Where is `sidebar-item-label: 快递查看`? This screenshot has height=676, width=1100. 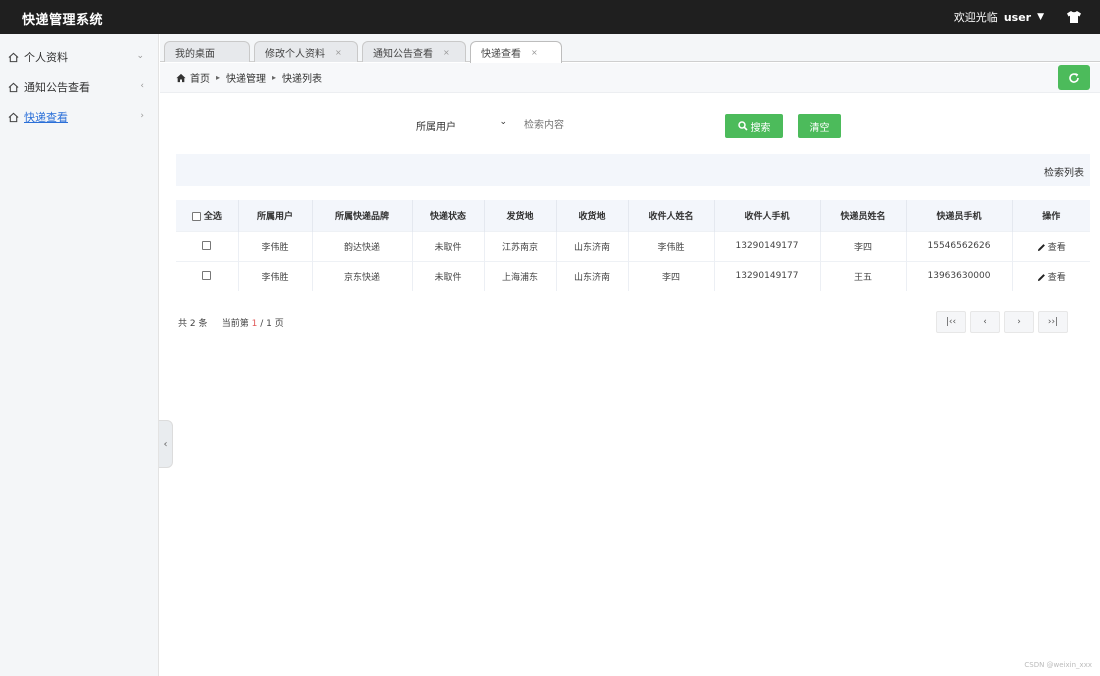
sidebar-item-label: 快递查看 is located at coordinates (46, 117).